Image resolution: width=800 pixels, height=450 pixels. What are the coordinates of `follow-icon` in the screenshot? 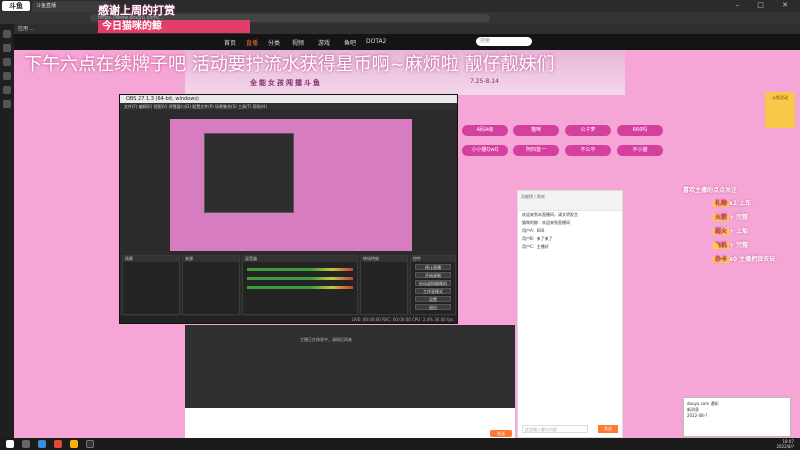 It's located at (7, 48).